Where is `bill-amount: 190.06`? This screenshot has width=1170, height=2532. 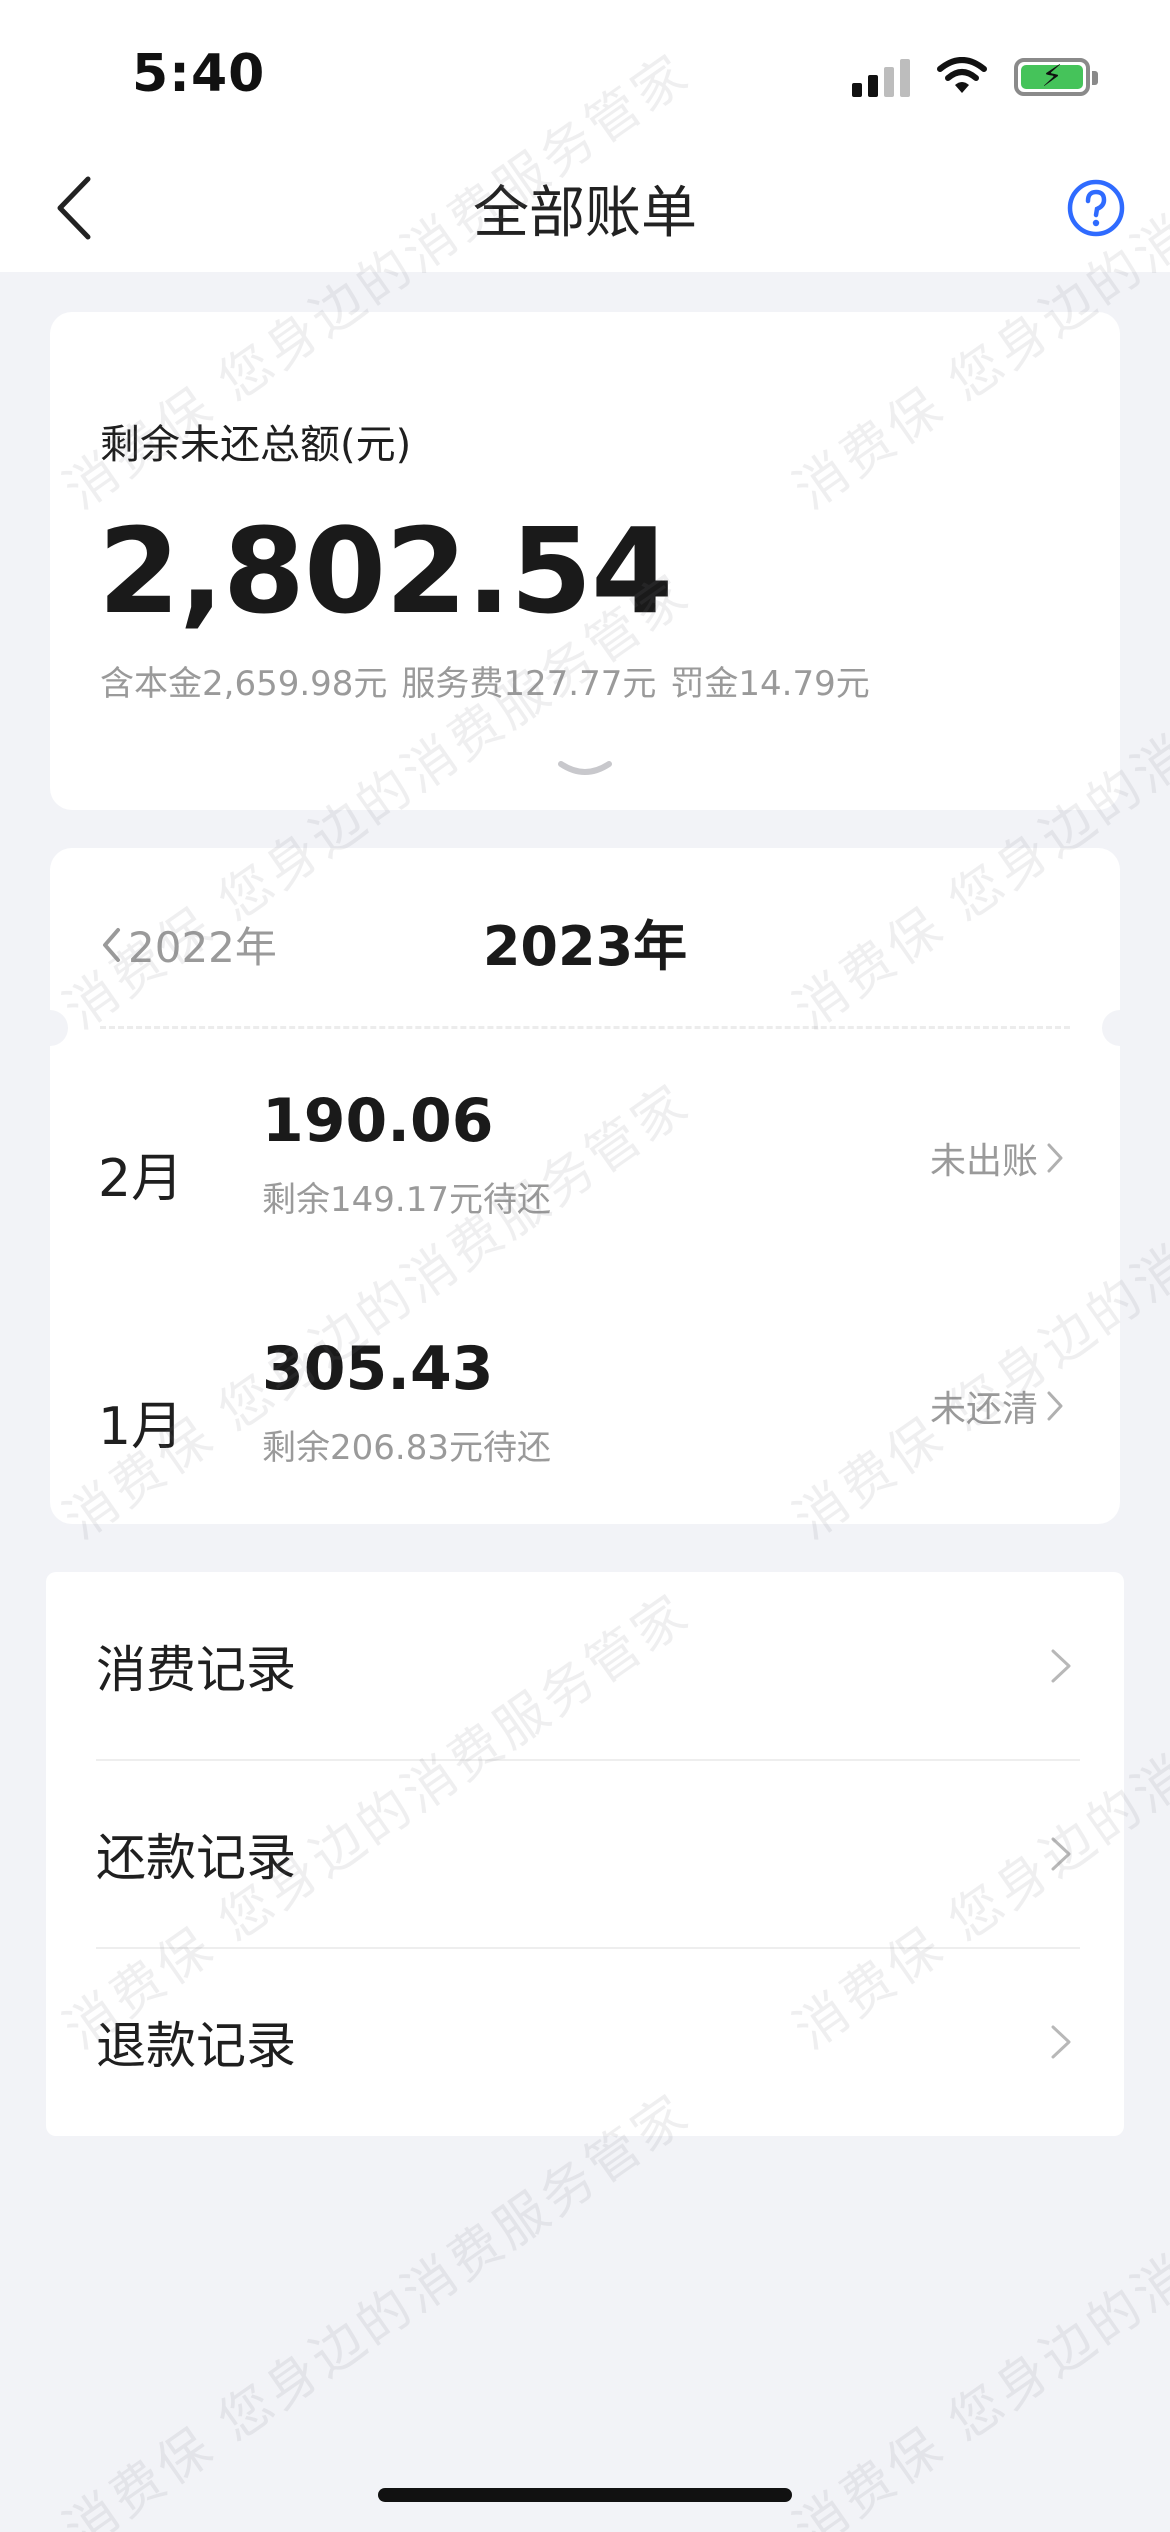
bill-amount: 190.06 is located at coordinates (378, 1121).